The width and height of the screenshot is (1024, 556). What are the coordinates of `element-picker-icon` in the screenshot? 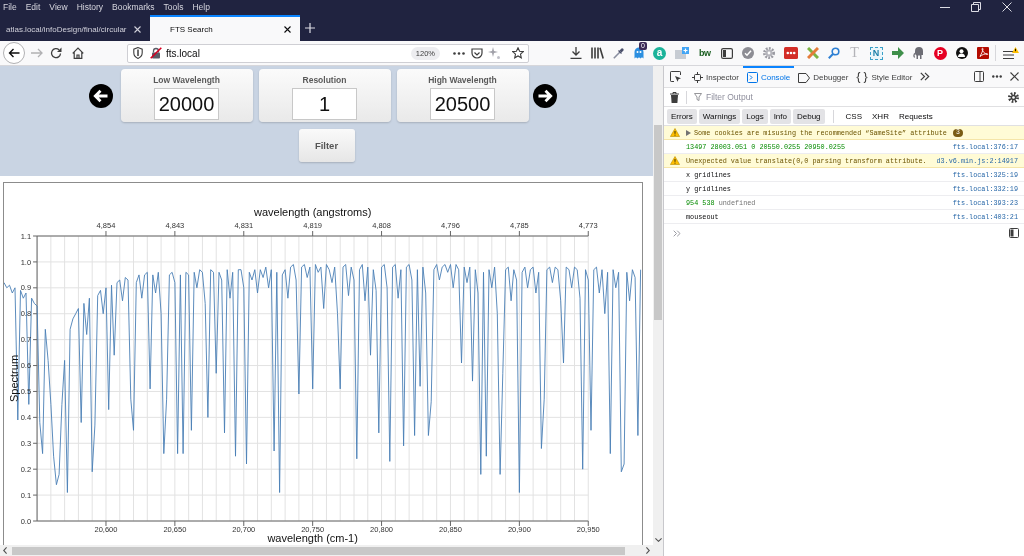 It's located at (675, 76).